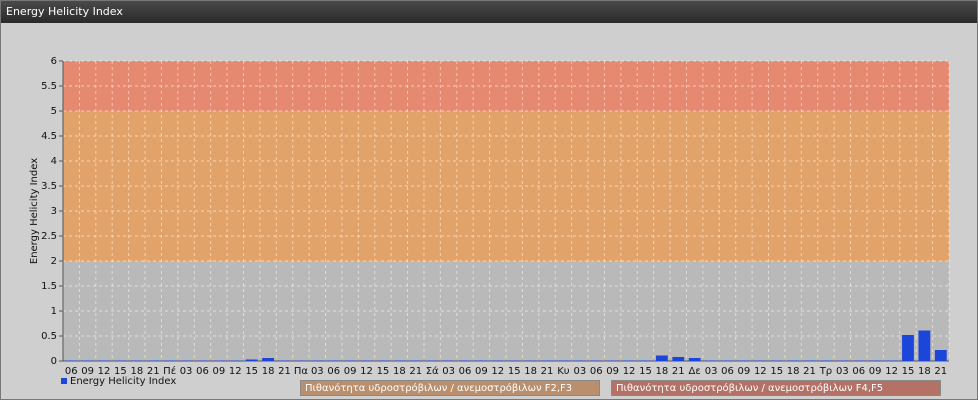 This screenshot has height=400, width=978. Describe the element at coordinates (825, 371) in the screenshot. I see `x-tick-label: Τρ` at that location.